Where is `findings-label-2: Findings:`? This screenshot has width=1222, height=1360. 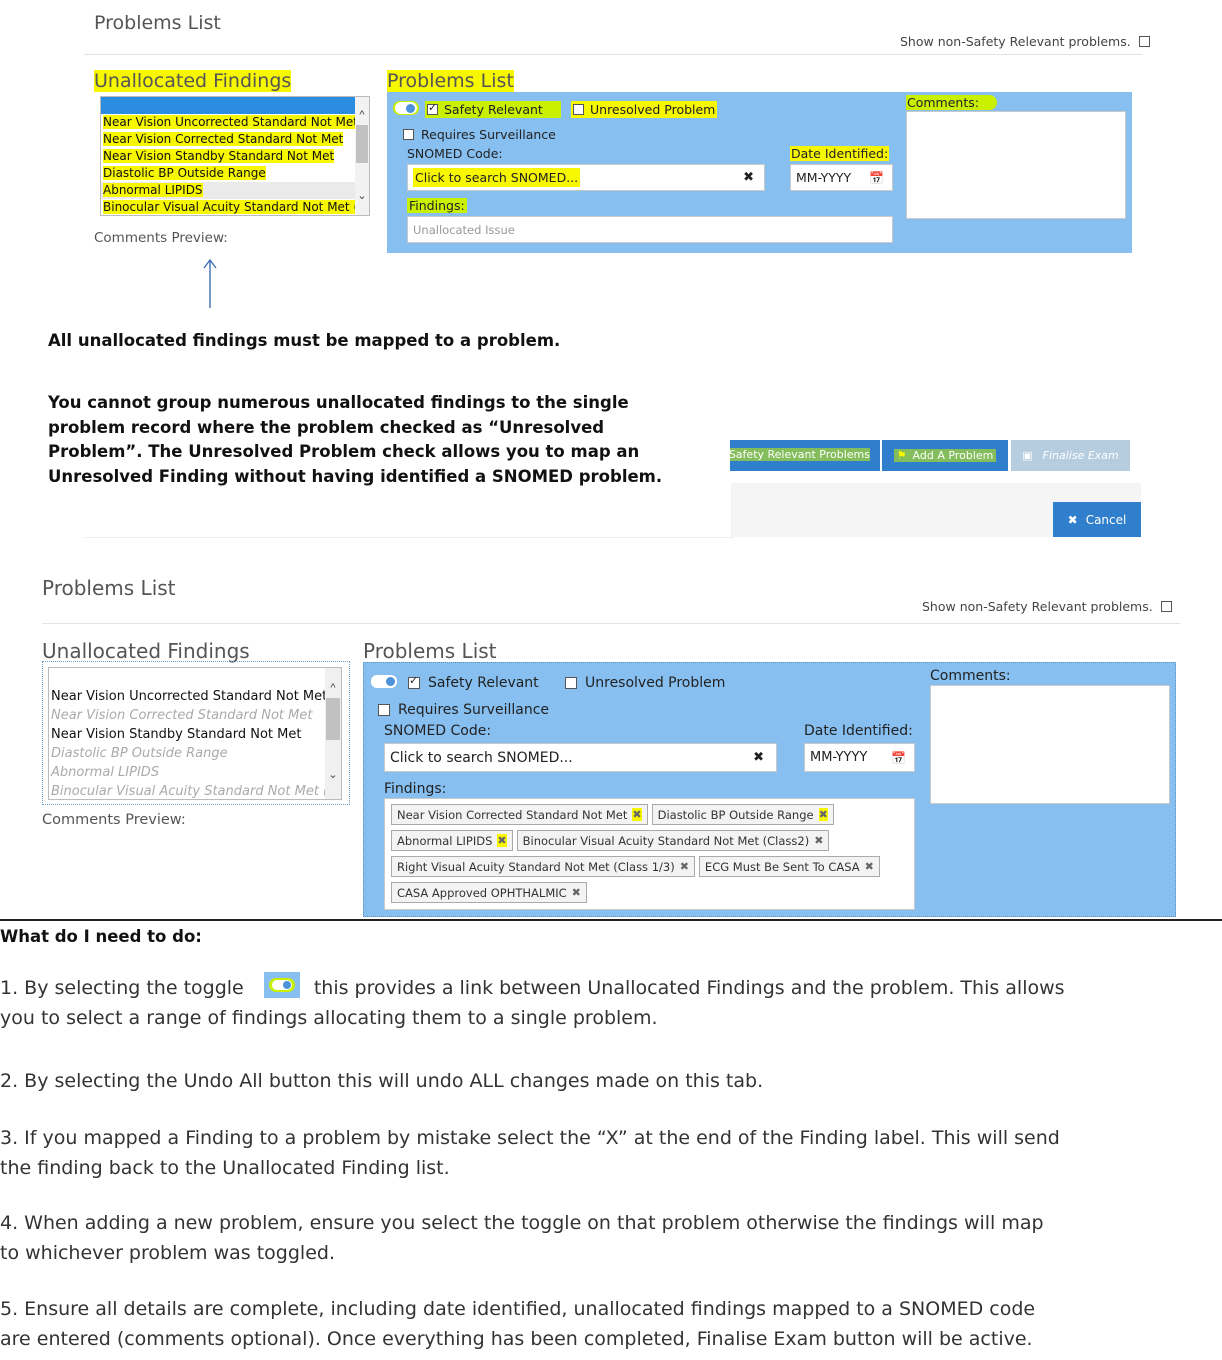
findings-label-2: Findings: is located at coordinates (415, 789).